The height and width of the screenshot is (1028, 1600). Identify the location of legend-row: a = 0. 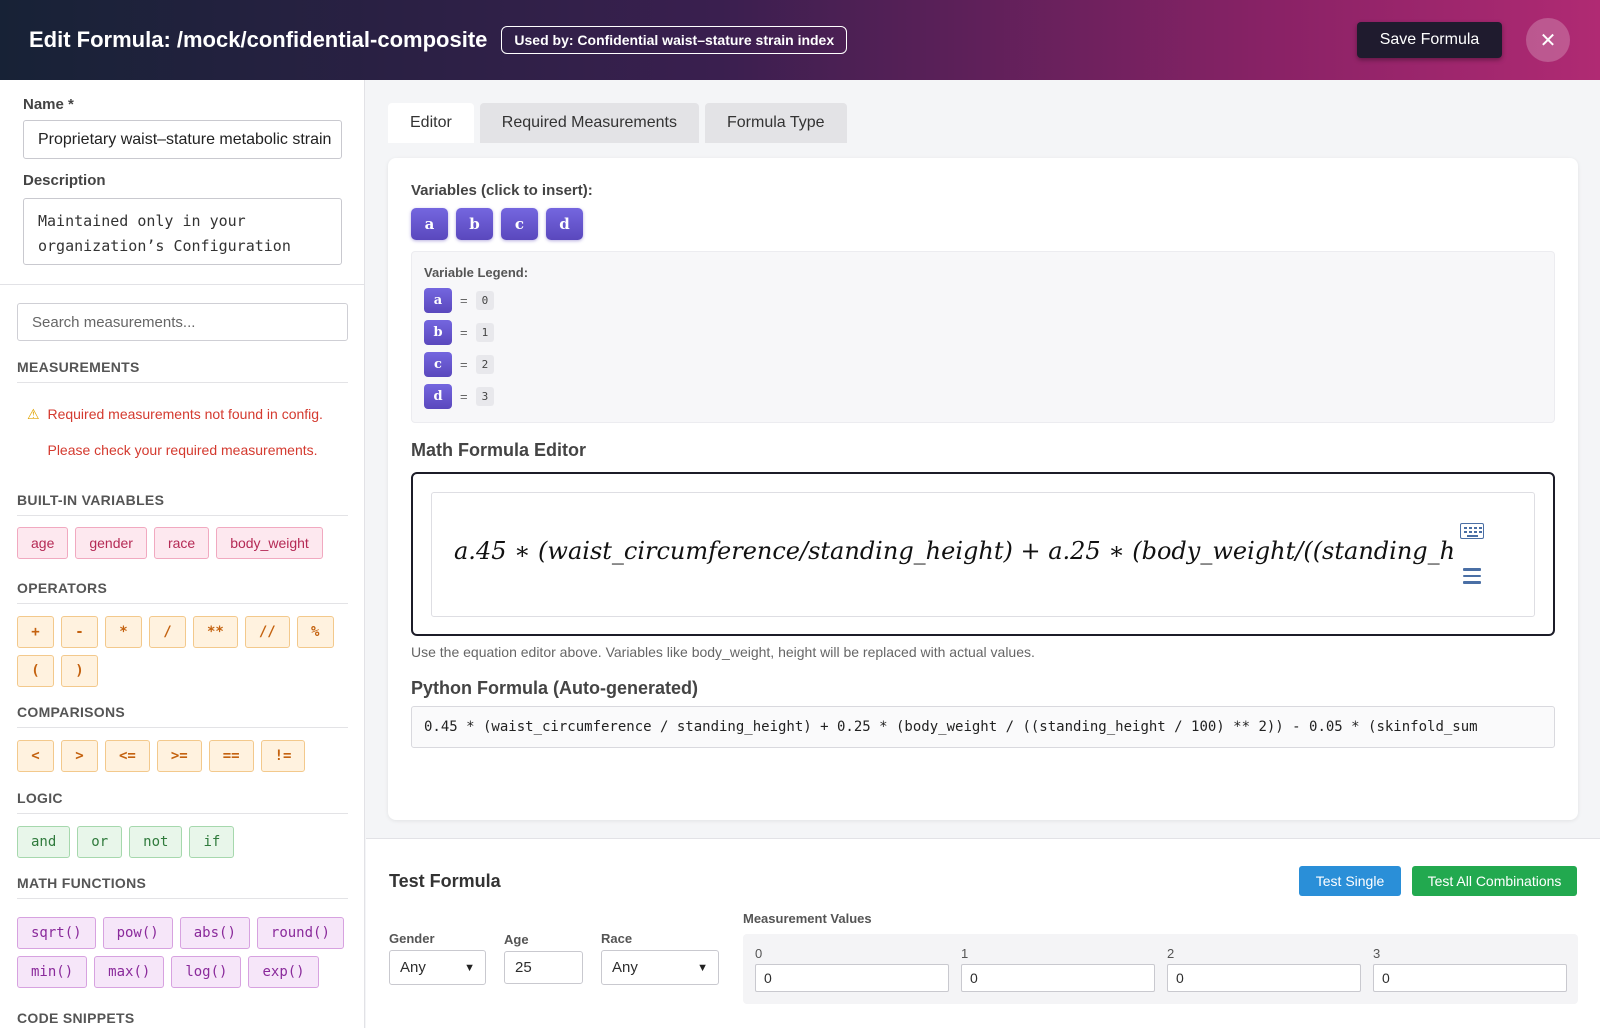
(459, 300).